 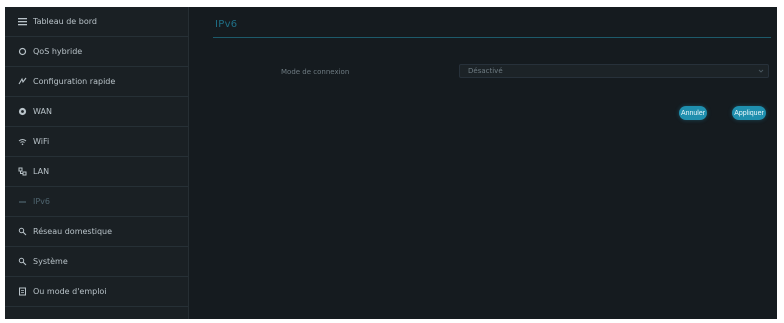 I want to click on sidebar-item-label: WAN, so click(x=42, y=111).